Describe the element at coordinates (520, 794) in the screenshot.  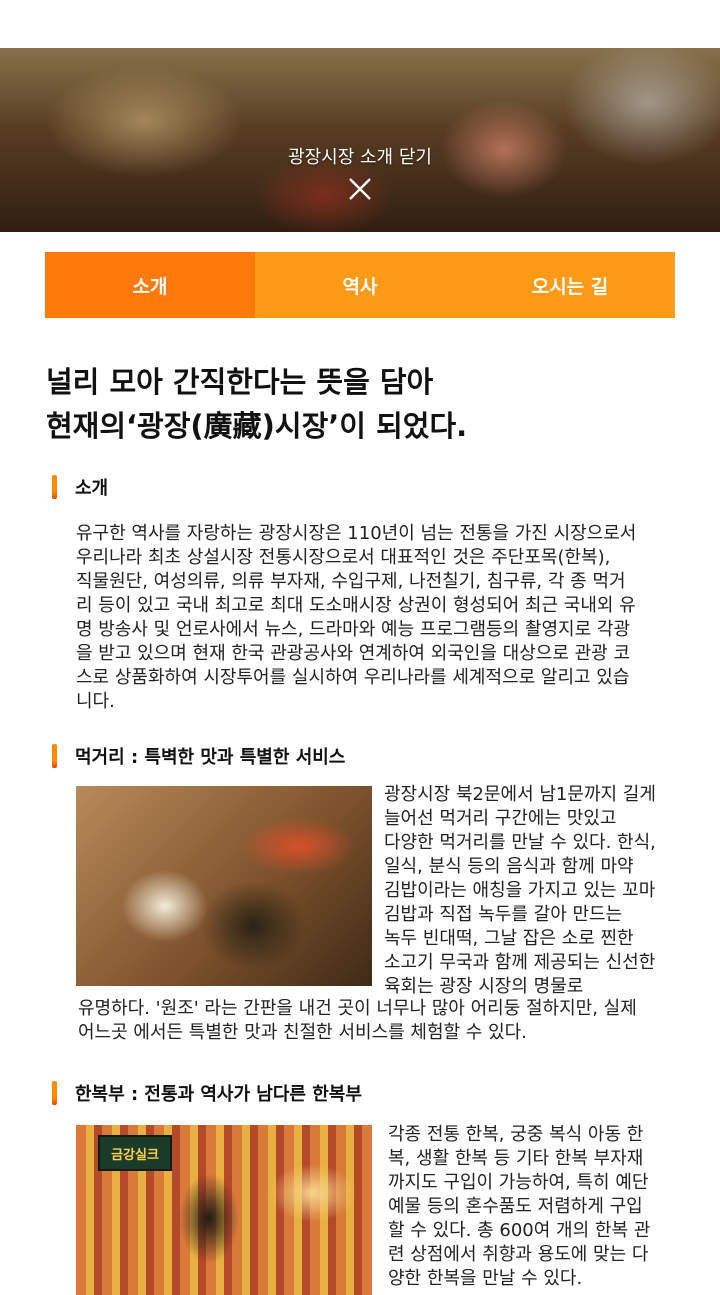
I see `food-line: 광장시장 북2문에서 남1문까지 길게` at that location.